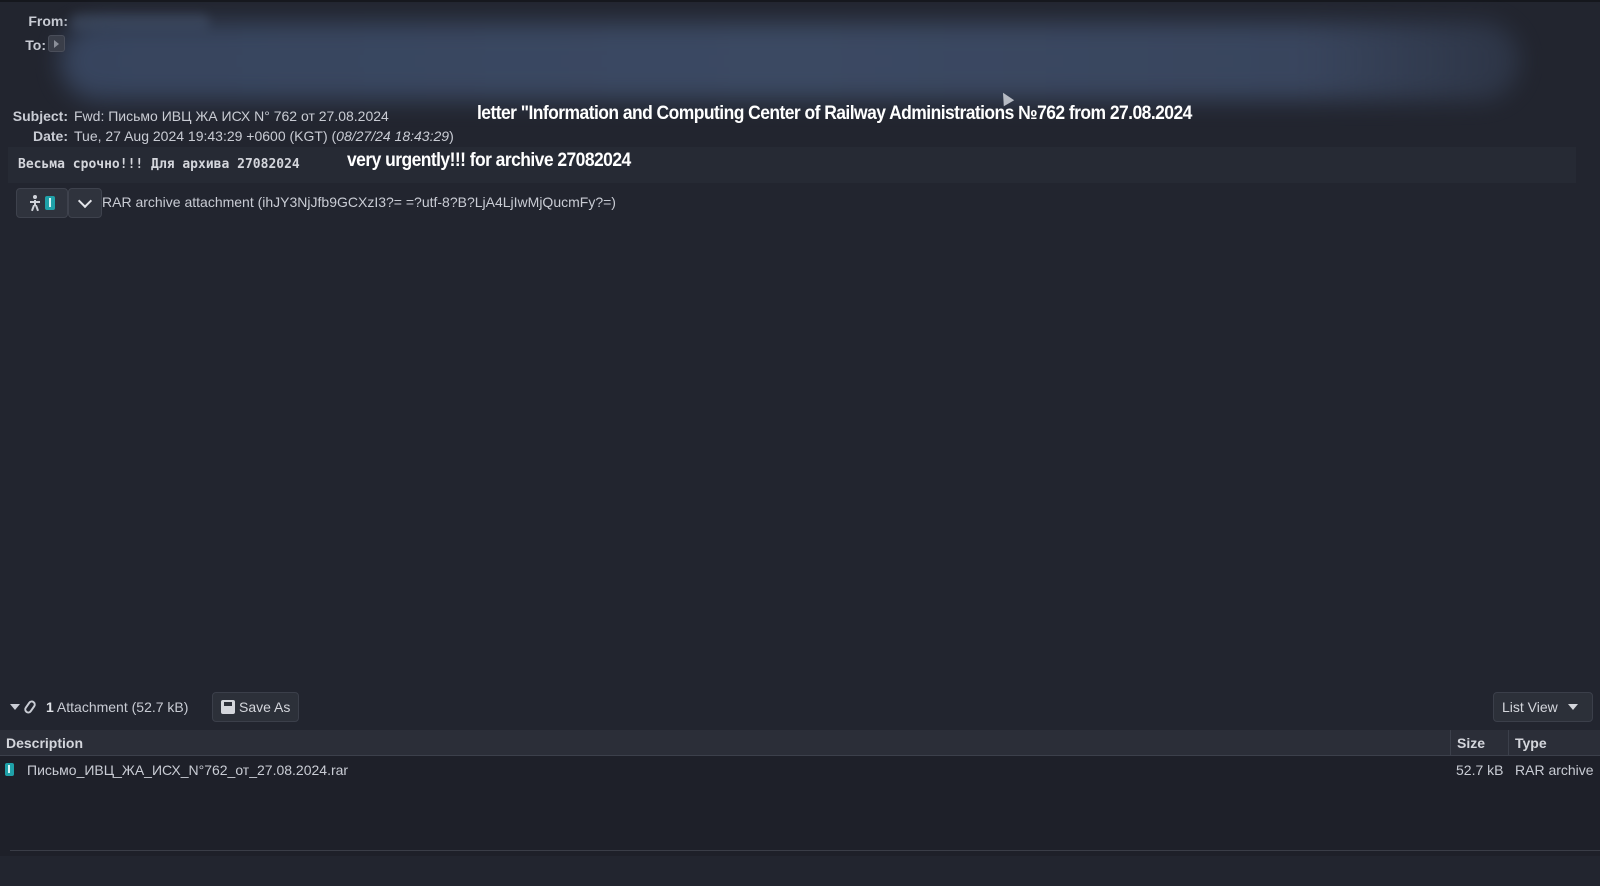 The height and width of the screenshot is (886, 1600). What do you see at coordinates (1480, 770) in the screenshot?
I see `attachment-size: 52.7 kB` at bounding box center [1480, 770].